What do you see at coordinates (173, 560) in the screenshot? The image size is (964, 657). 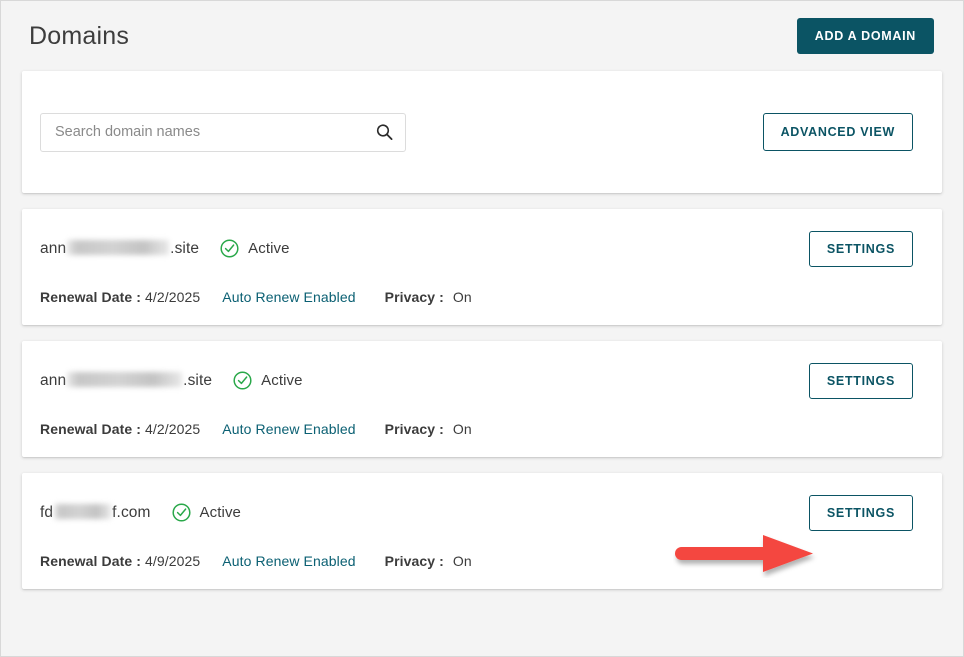 I see `renewal-date-value: 4/9/2025` at bounding box center [173, 560].